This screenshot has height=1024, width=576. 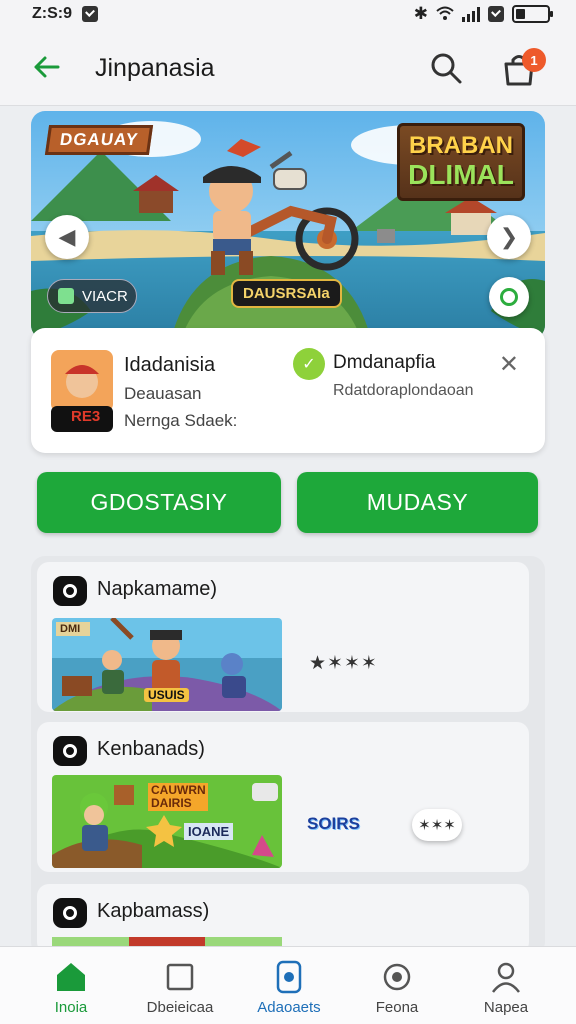 I want to click on nav-apps-label: Adaoaets, so click(x=289, y=1007).